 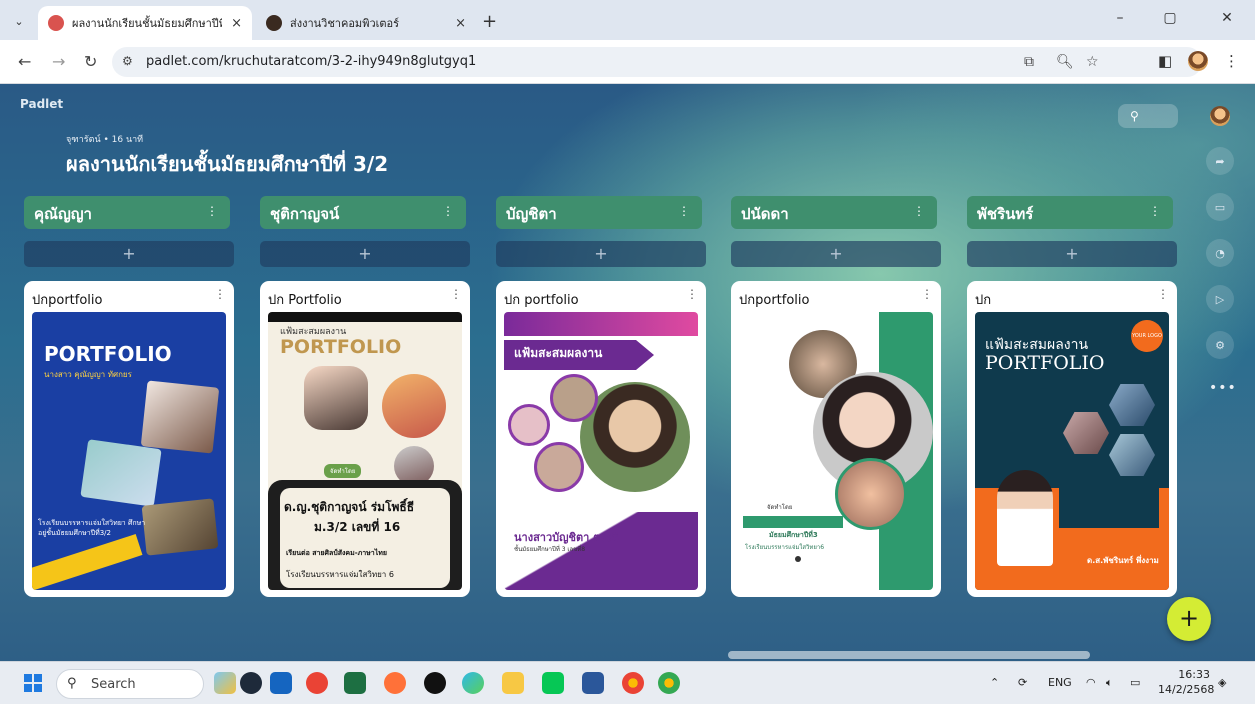 What do you see at coordinates (56, 23) in the screenshot?
I see `padlet-favicon-icon` at bounding box center [56, 23].